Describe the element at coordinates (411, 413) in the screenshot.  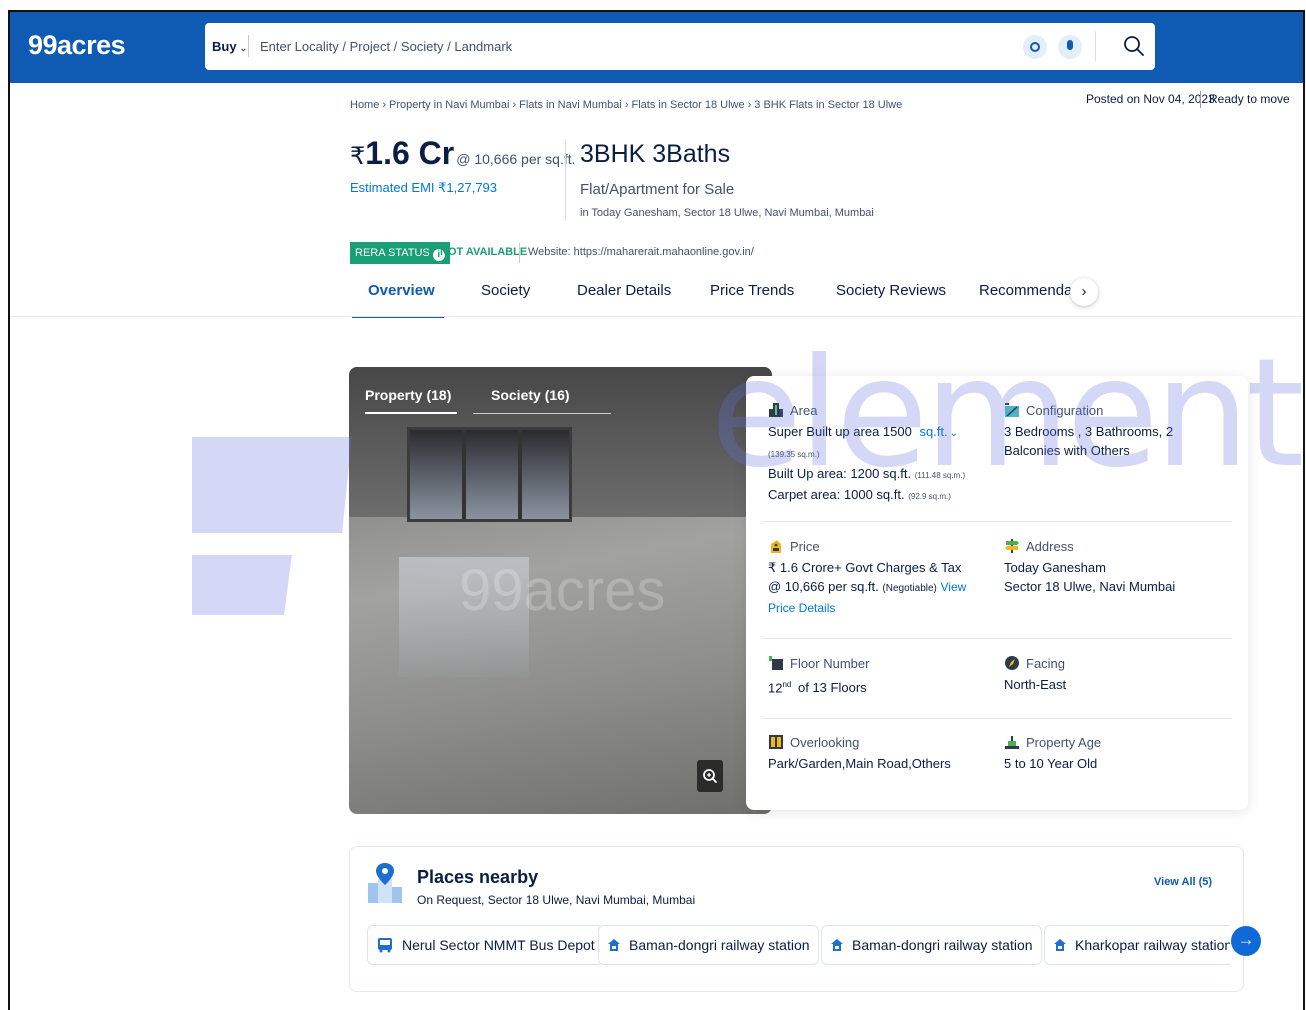
I see `gallery-active-indicator` at that location.